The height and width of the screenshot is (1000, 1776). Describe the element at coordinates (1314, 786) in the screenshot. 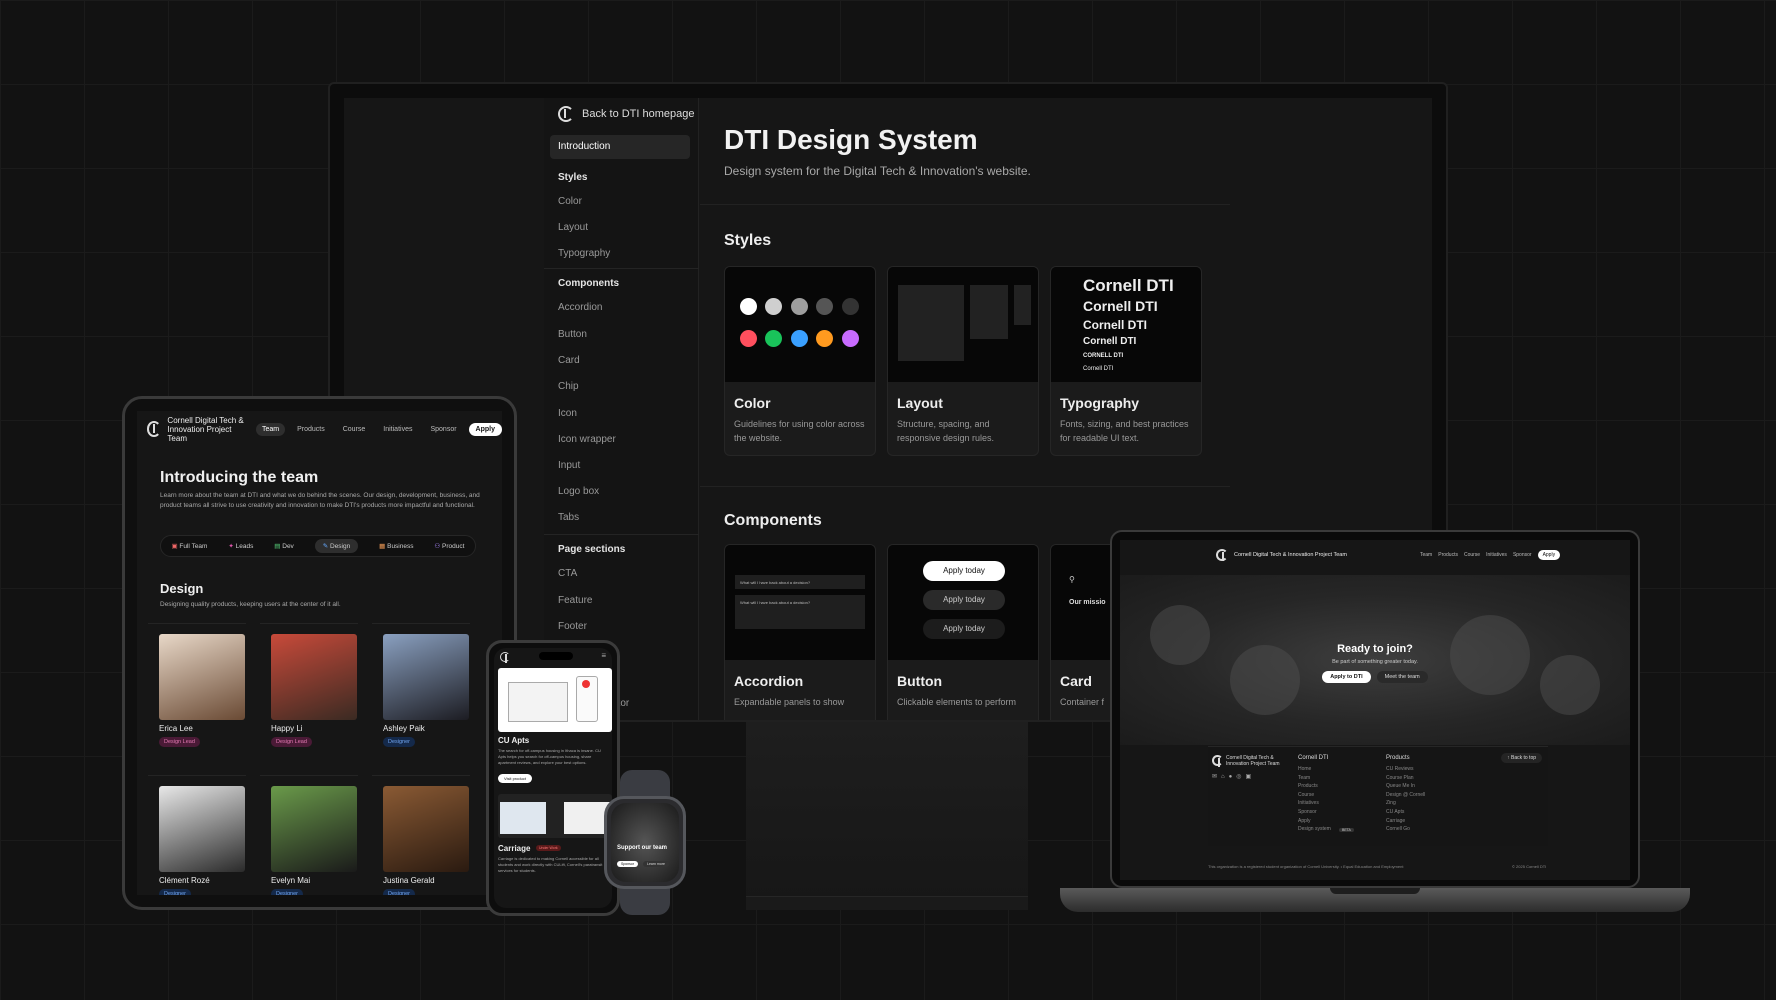

I see `footer-link: Products` at that location.